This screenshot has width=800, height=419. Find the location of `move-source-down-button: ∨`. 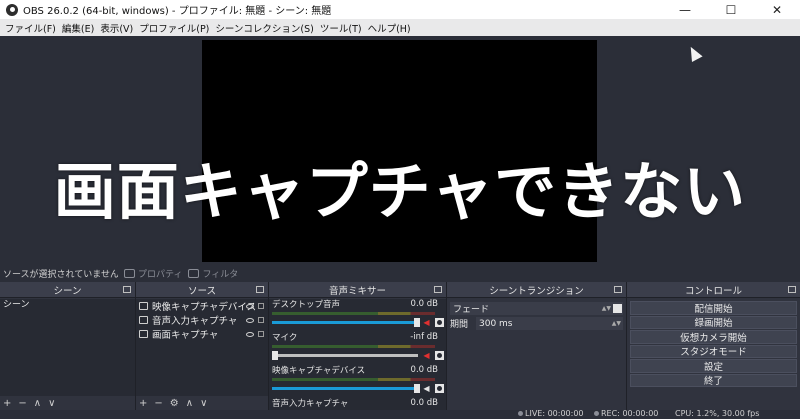

move-source-down-button: ∨ is located at coordinates (203, 403).